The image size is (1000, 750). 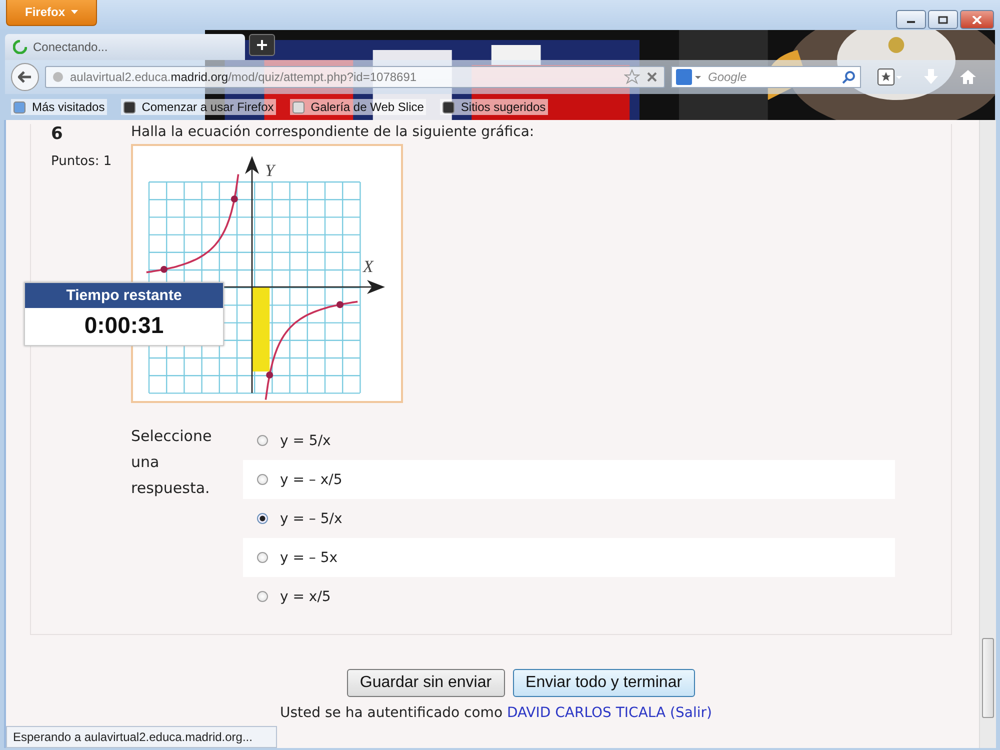 I want to click on search-field: Google, so click(x=766, y=77).